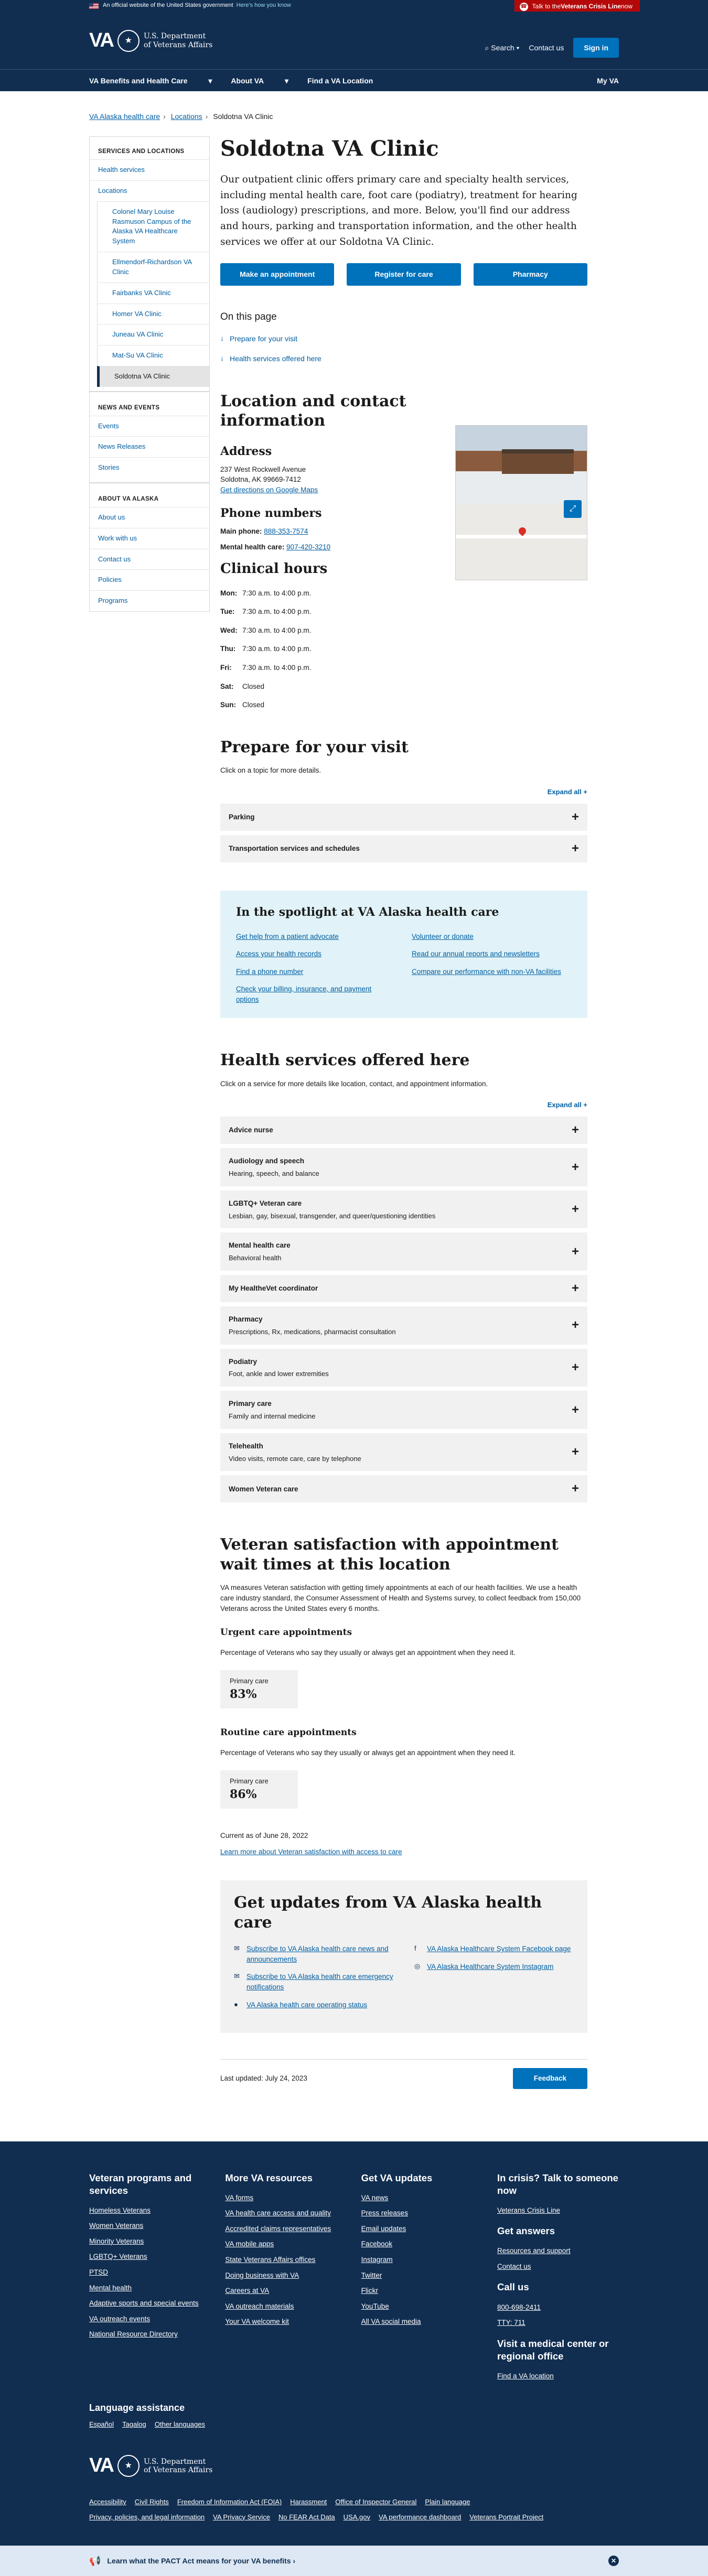 The width and height of the screenshot is (708, 2576). I want to click on search-button: ⌕ Search ▾, so click(502, 47).